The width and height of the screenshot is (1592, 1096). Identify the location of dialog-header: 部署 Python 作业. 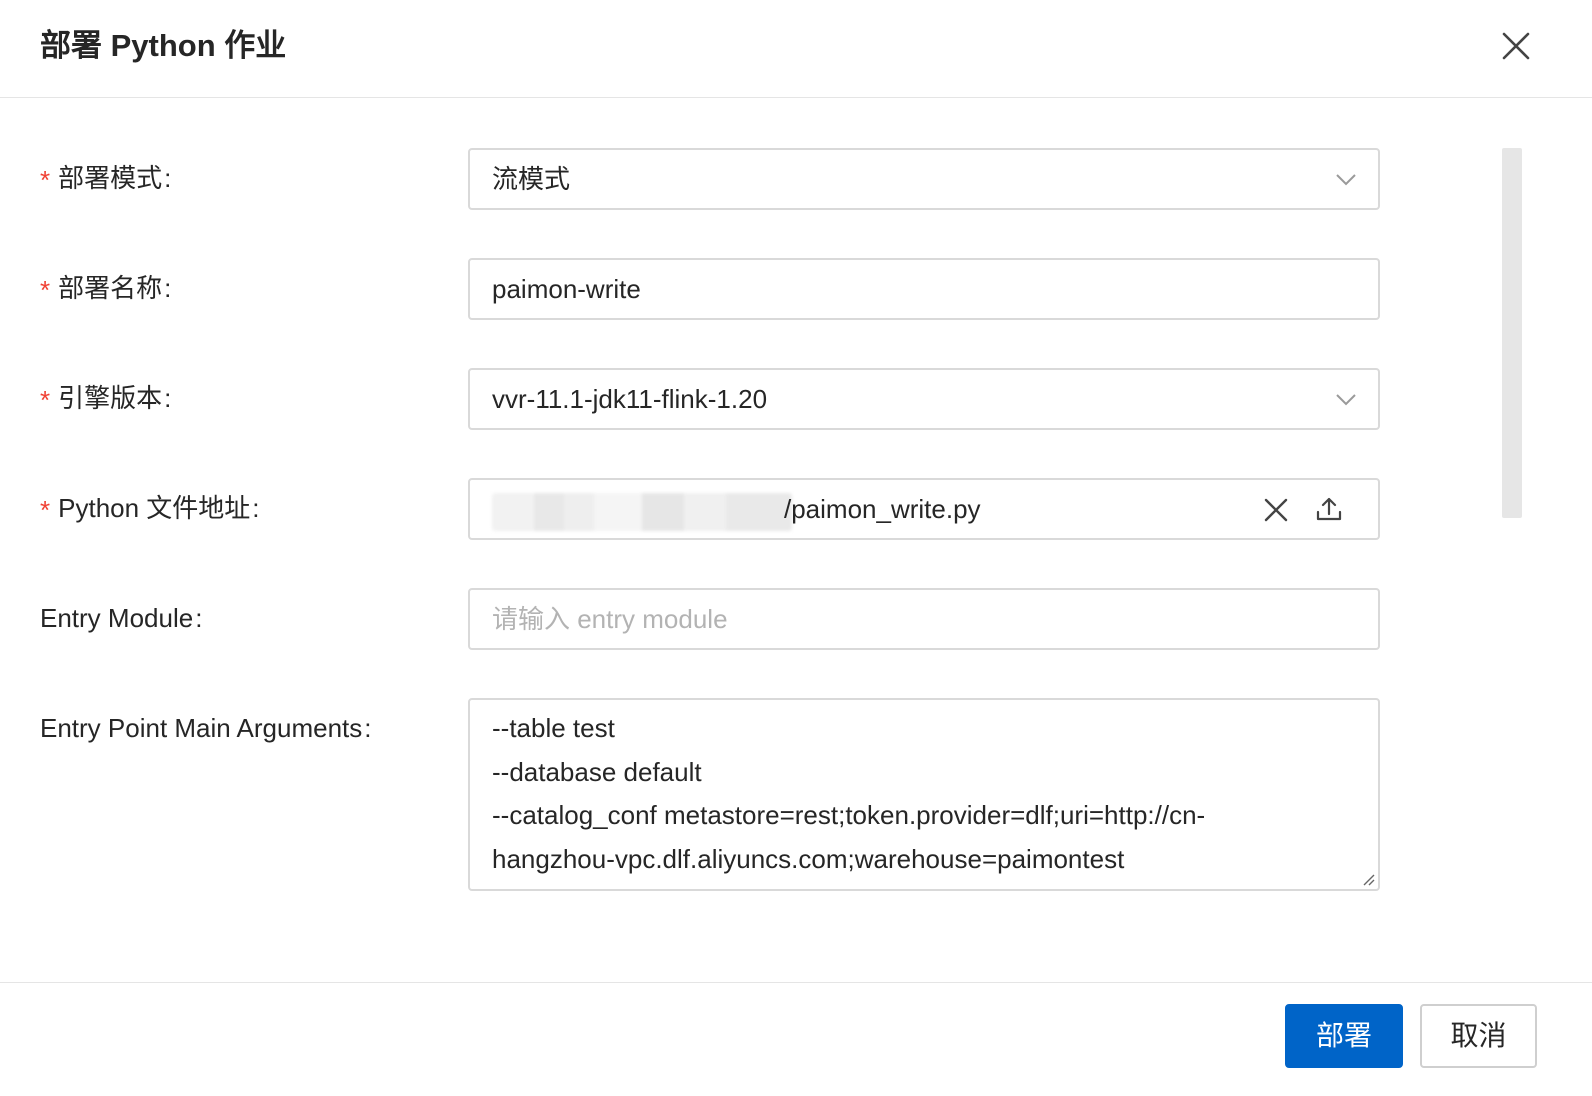
(796, 49).